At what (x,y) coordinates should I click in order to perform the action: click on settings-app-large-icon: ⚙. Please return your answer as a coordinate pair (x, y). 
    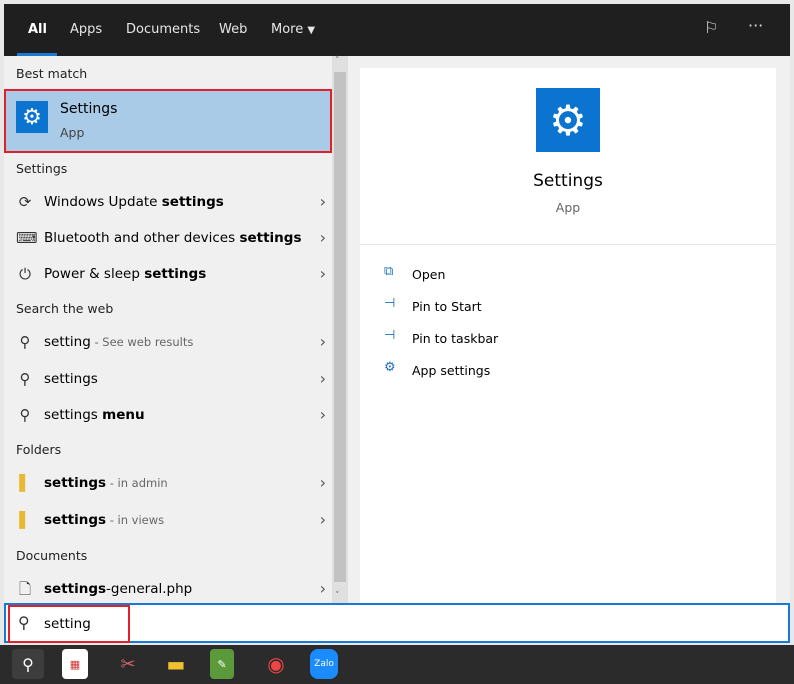
    Looking at the image, I should click on (568, 120).